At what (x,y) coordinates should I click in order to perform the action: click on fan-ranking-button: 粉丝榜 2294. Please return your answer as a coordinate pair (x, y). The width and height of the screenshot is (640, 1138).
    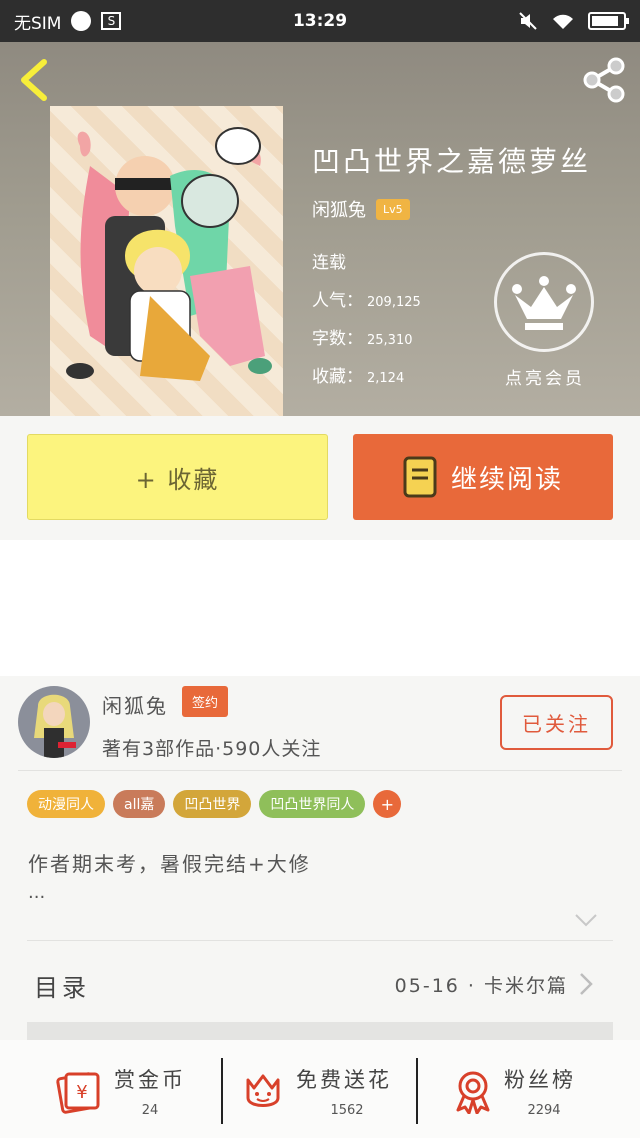
    Looking at the image, I should click on (529, 1089).